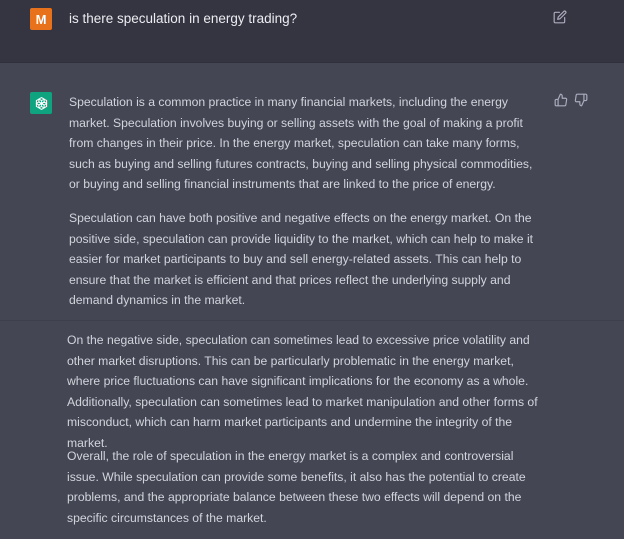 Image resolution: width=624 pixels, height=539 pixels. Describe the element at coordinates (581, 100) in the screenshot. I see `thumbs-down-icon` at that location.